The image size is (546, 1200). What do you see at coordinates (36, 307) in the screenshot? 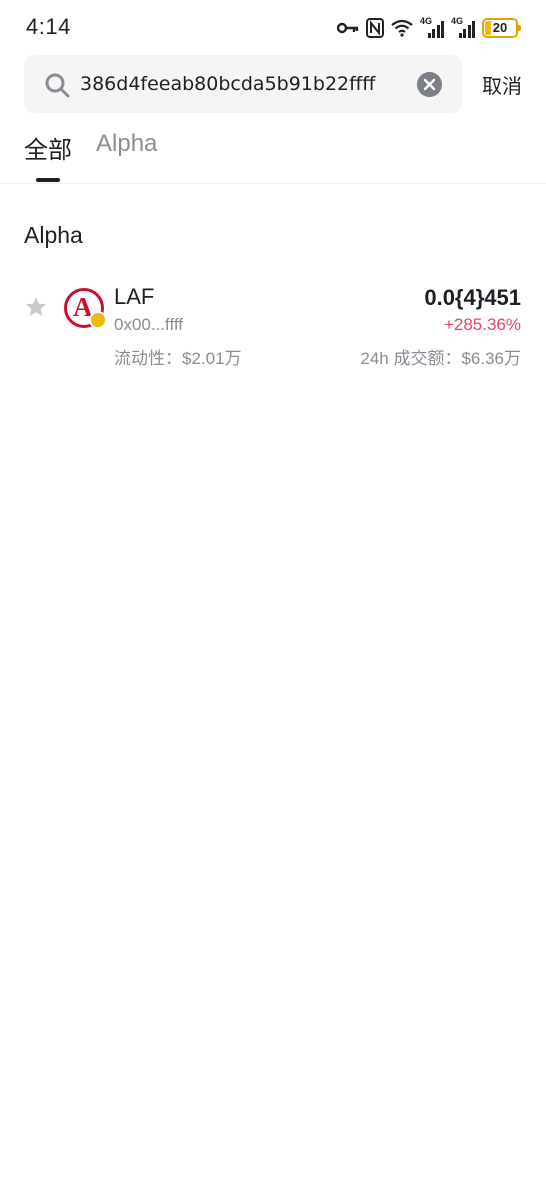
I see `star-icon` at bounding box center [36, 307].